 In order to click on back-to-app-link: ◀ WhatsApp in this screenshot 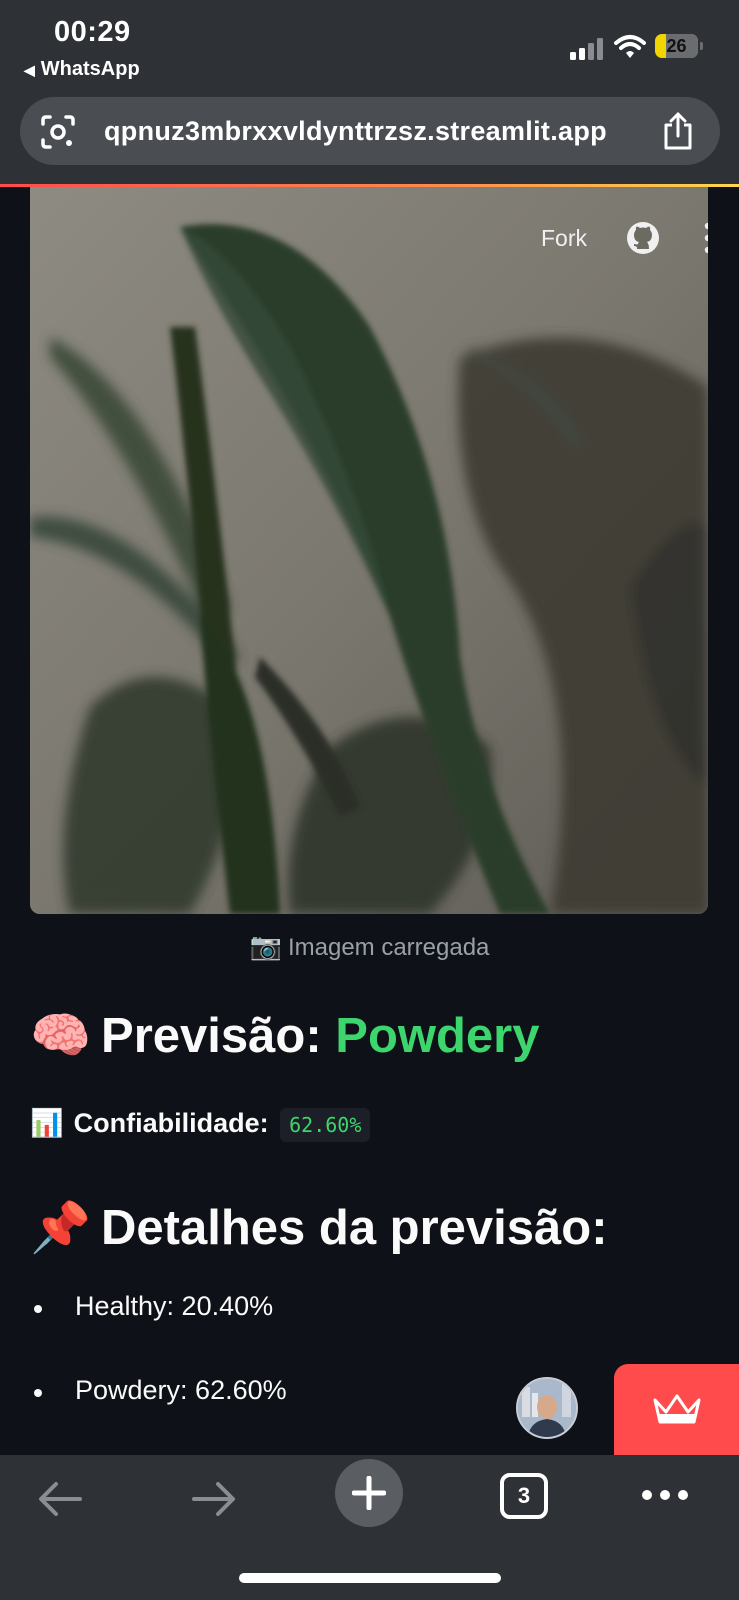, I will do `click(82, 69)`.